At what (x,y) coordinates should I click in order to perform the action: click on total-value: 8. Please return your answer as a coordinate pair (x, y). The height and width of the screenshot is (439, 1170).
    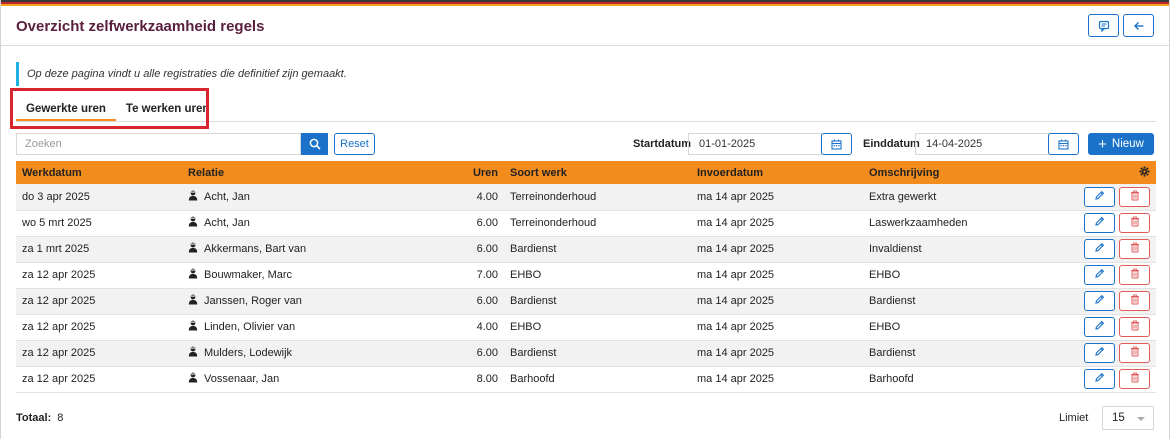
    Looking at the image, I should click on (60, 418).